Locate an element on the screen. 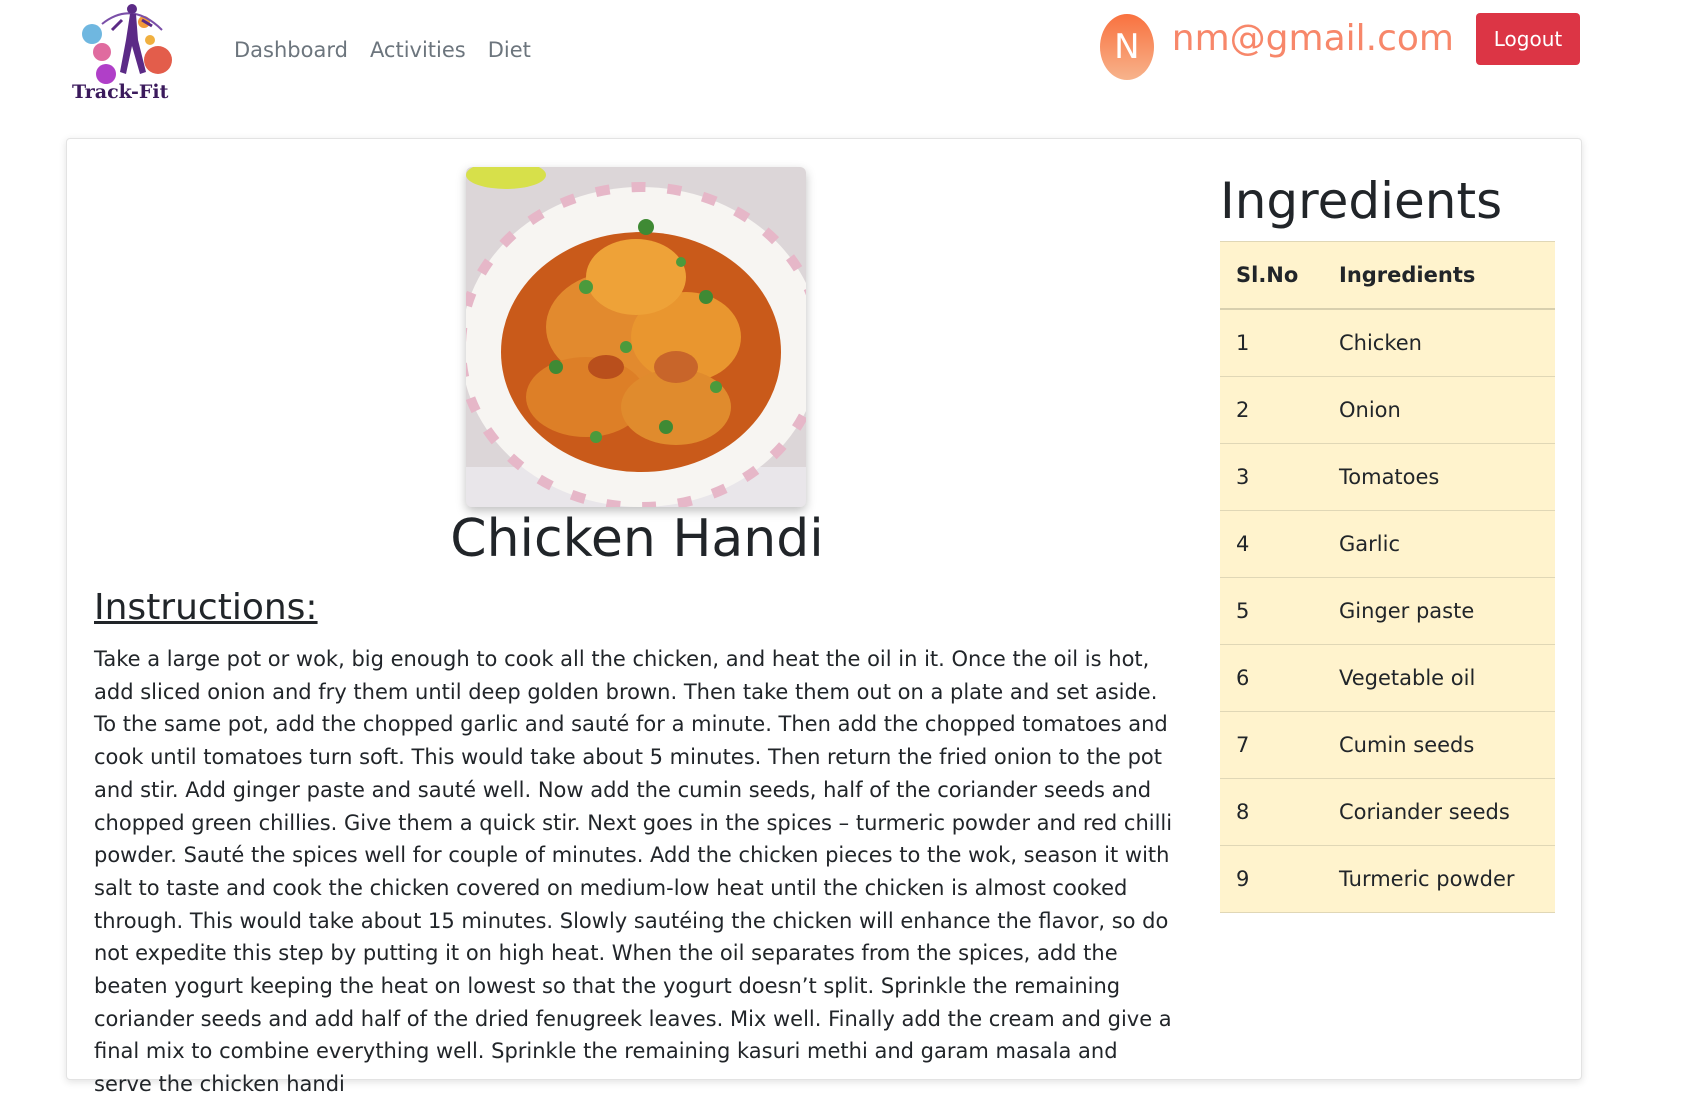  row-ingredient: Turmeric powder is located at coordinates (1439, 879).